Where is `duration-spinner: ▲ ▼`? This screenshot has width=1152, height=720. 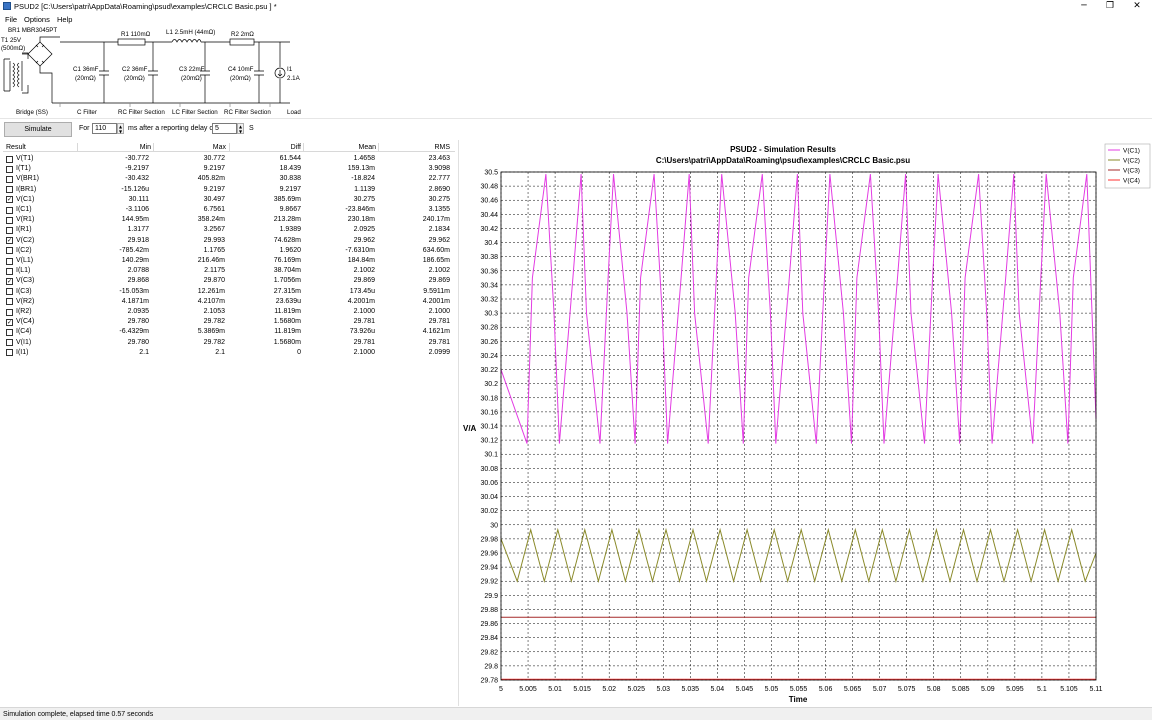 duration-spinner: ▲ ▼ is located at coordinates (120, 128).